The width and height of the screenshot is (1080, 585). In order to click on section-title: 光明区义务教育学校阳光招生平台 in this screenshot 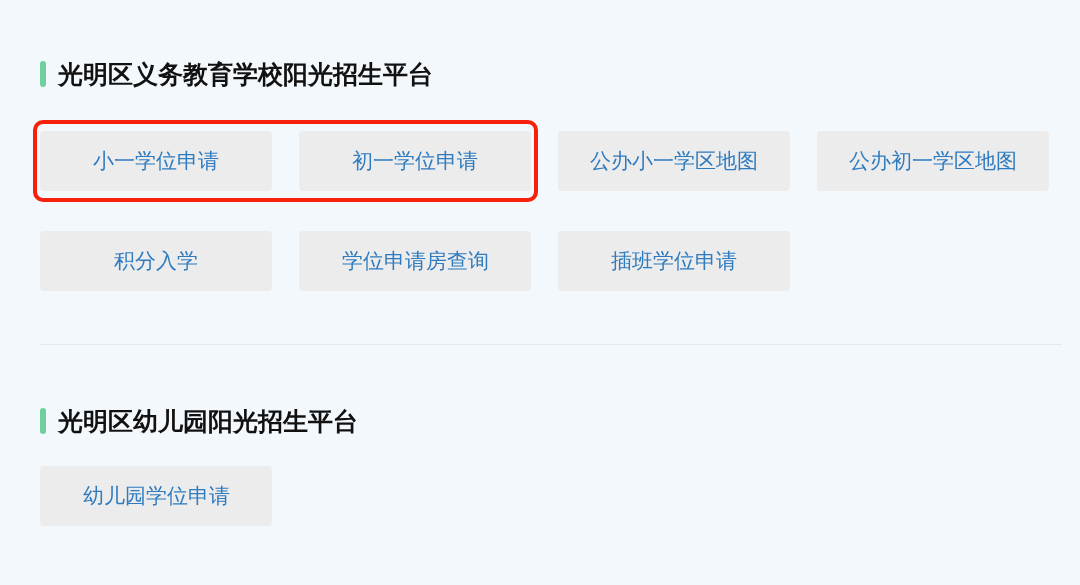, I will do `click(245, 74)`.